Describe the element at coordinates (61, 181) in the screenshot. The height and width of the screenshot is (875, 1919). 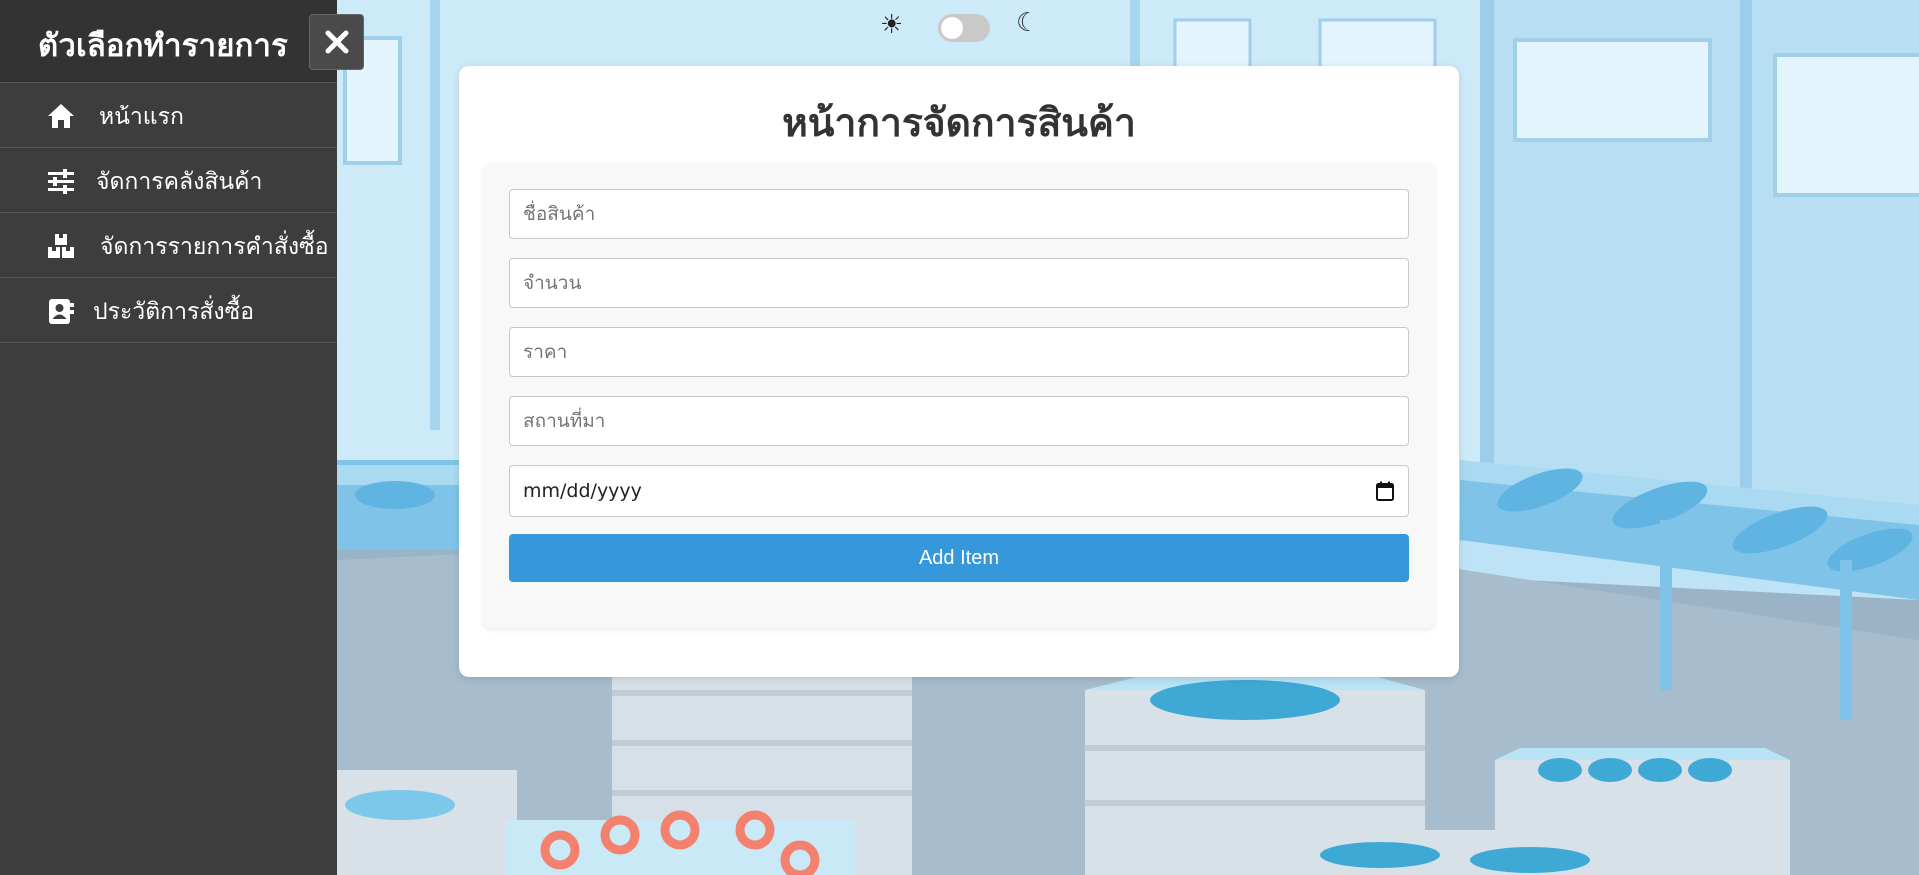
I see `sliders-icon` at that location.